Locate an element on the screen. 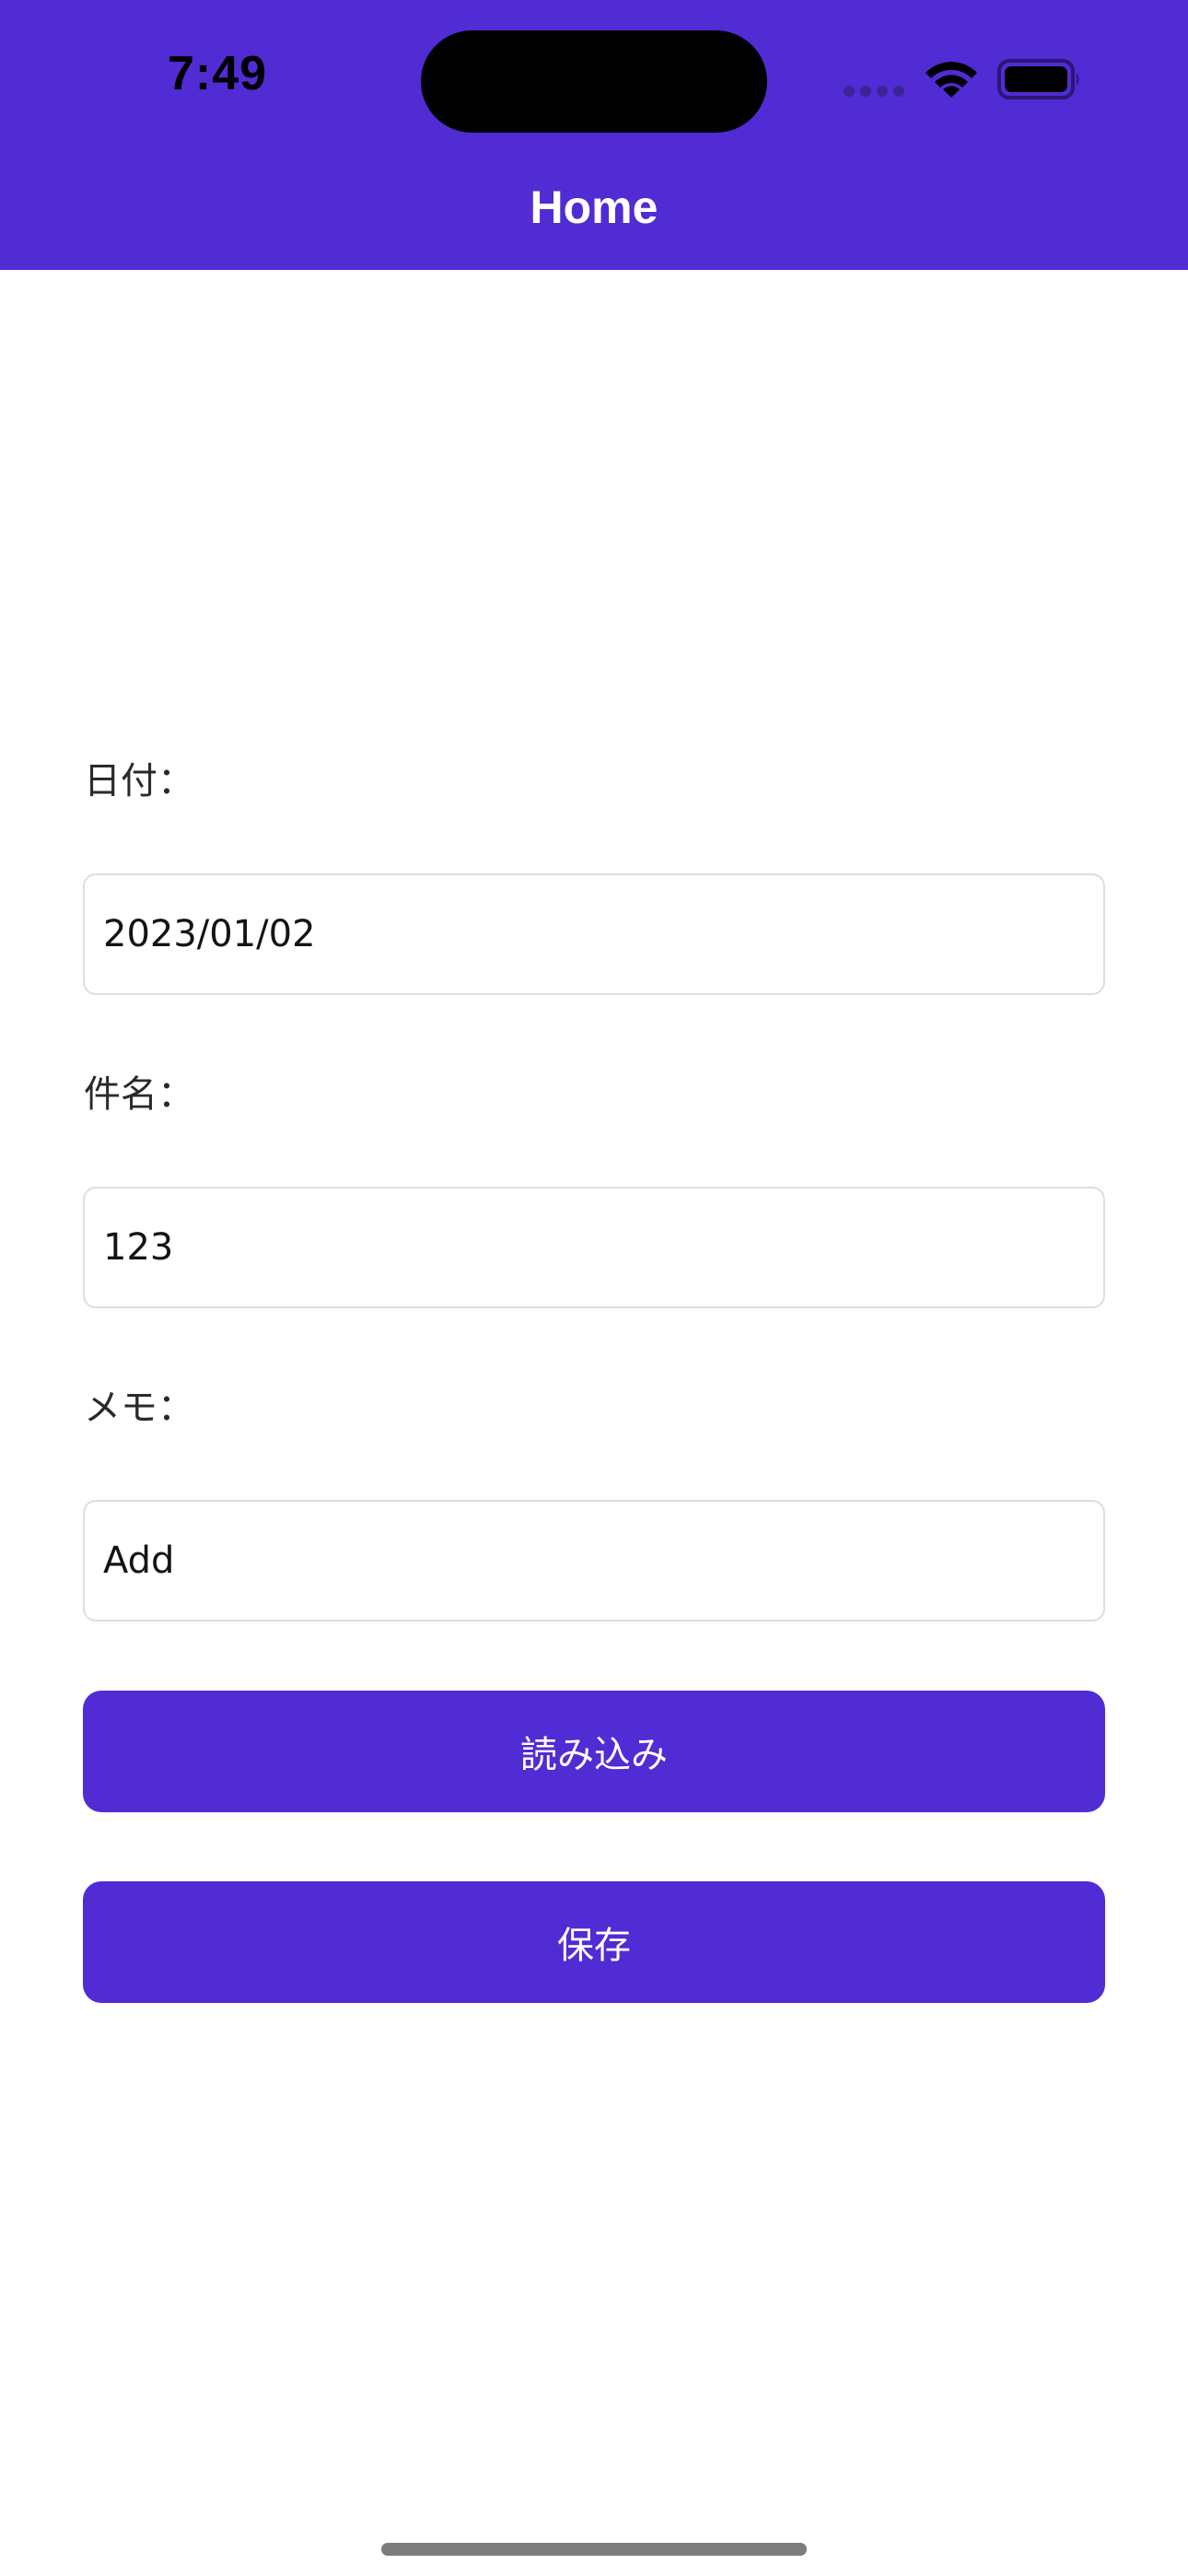 Image resolution: width=1188 pixels, height=2576 pixels. subject-input is located at coordinates (594, 1247).